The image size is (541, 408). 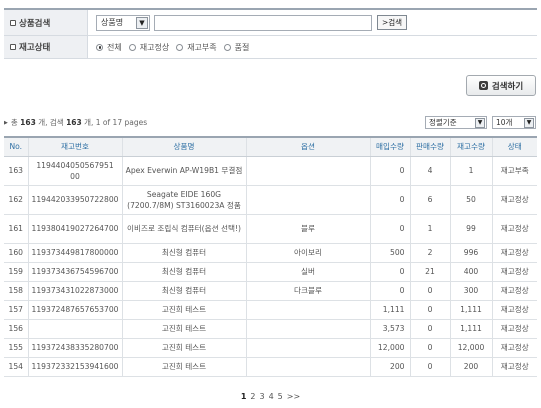 What do you see at coordinates (514, 146) in the screenshot?
I see `column-header: 상태` at bounding box center [514, 146].